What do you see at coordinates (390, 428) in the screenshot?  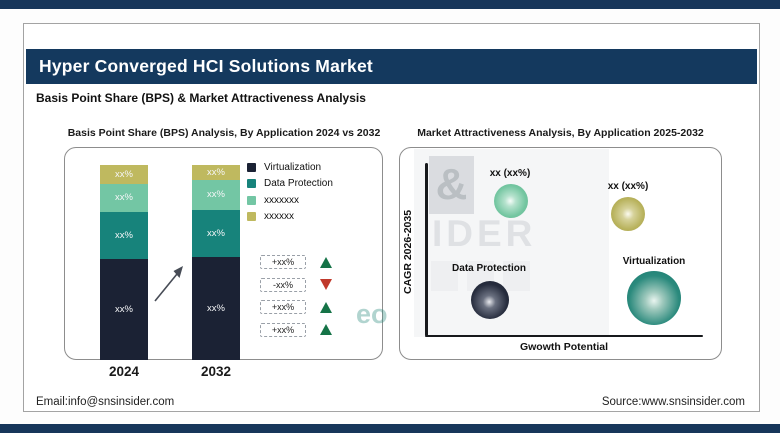 I see `bottom-accent-bar` at bounding box center [390, 428].